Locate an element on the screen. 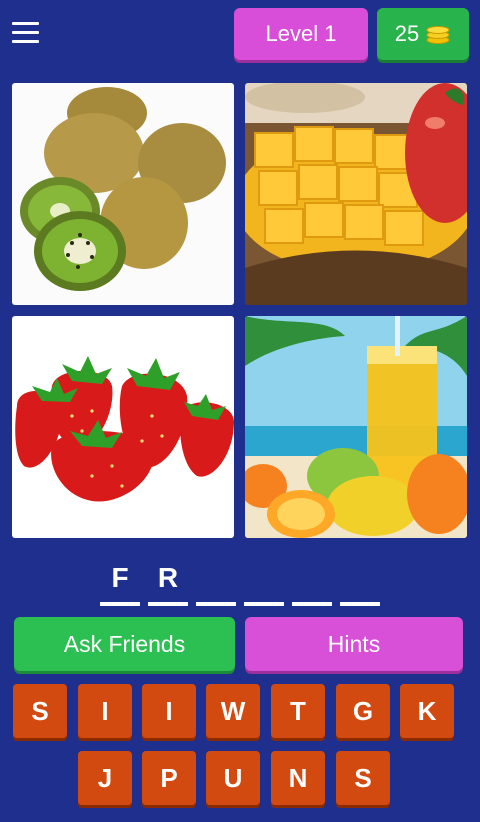 Image resolution: width=480 pixels, height=822 pixels. letter-key: W is located at coordinates (233, 711).